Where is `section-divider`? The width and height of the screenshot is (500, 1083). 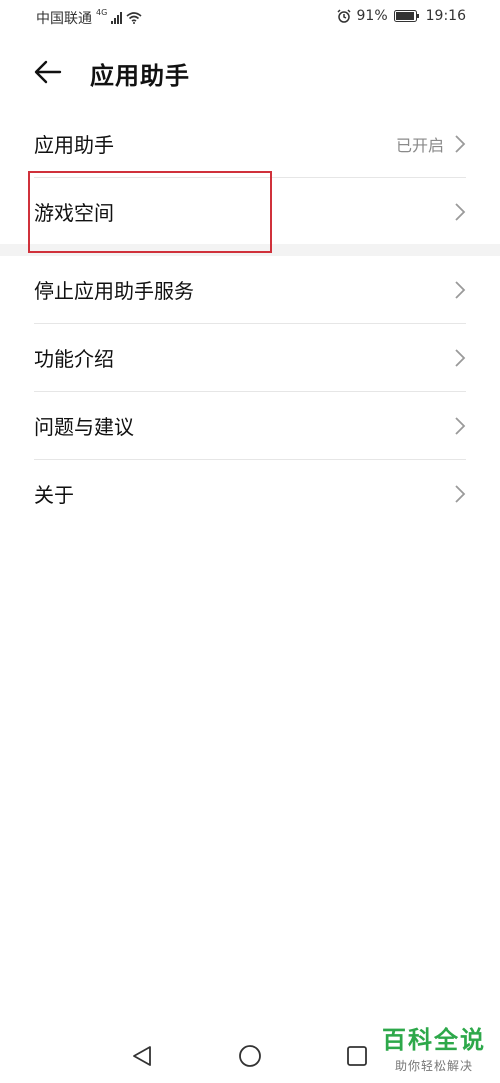 section-divider is located at coordinates (250, 250).